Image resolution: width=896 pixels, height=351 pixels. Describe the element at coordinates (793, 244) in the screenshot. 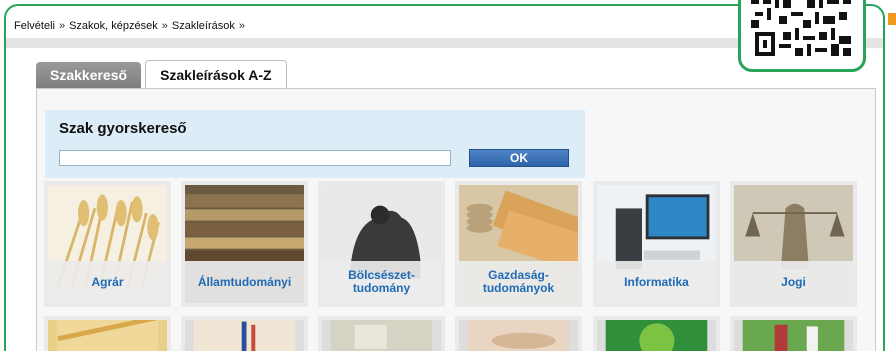

I see `tile-jogi: Jogi` at that location.